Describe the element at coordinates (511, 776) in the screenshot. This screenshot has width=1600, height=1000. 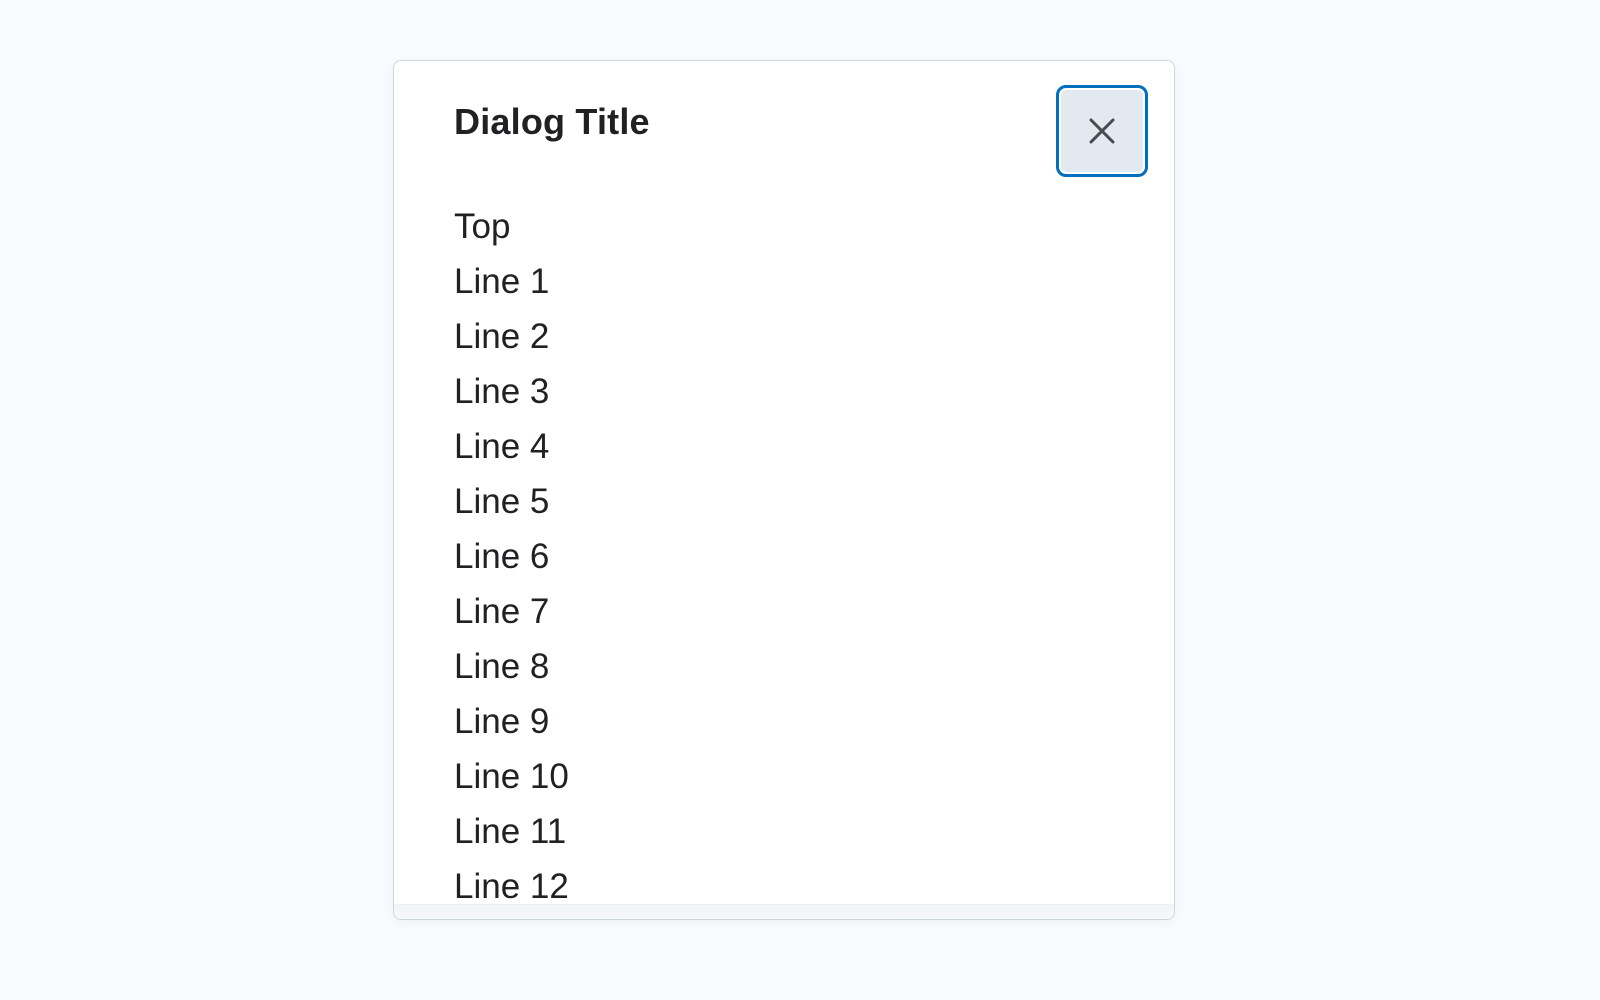
I see `content-line: Line 10` at that location.